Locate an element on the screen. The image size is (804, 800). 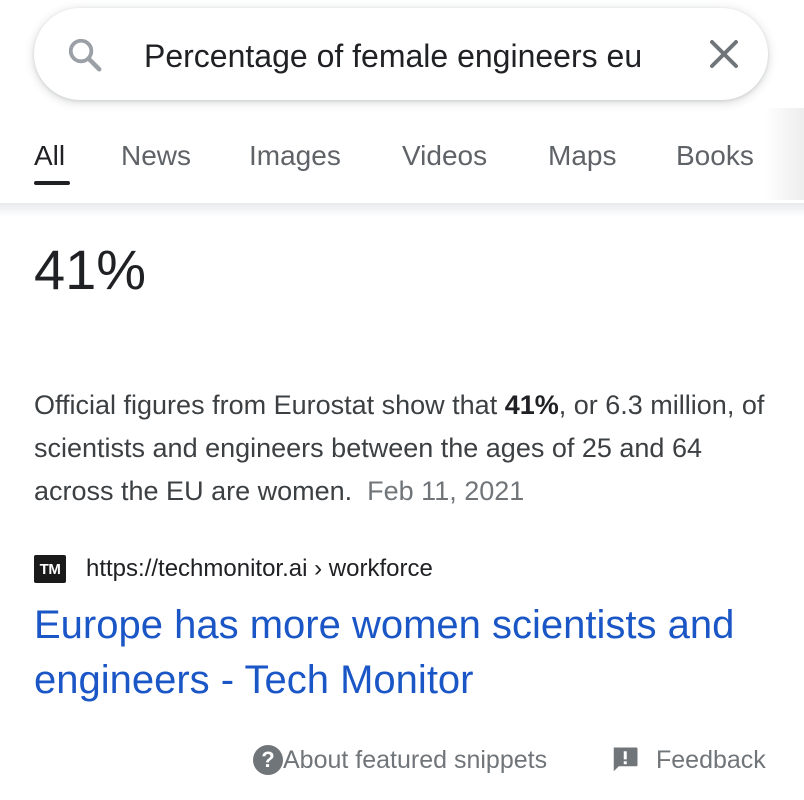
featured-answer: 41% is located at coordinates (90, 269).